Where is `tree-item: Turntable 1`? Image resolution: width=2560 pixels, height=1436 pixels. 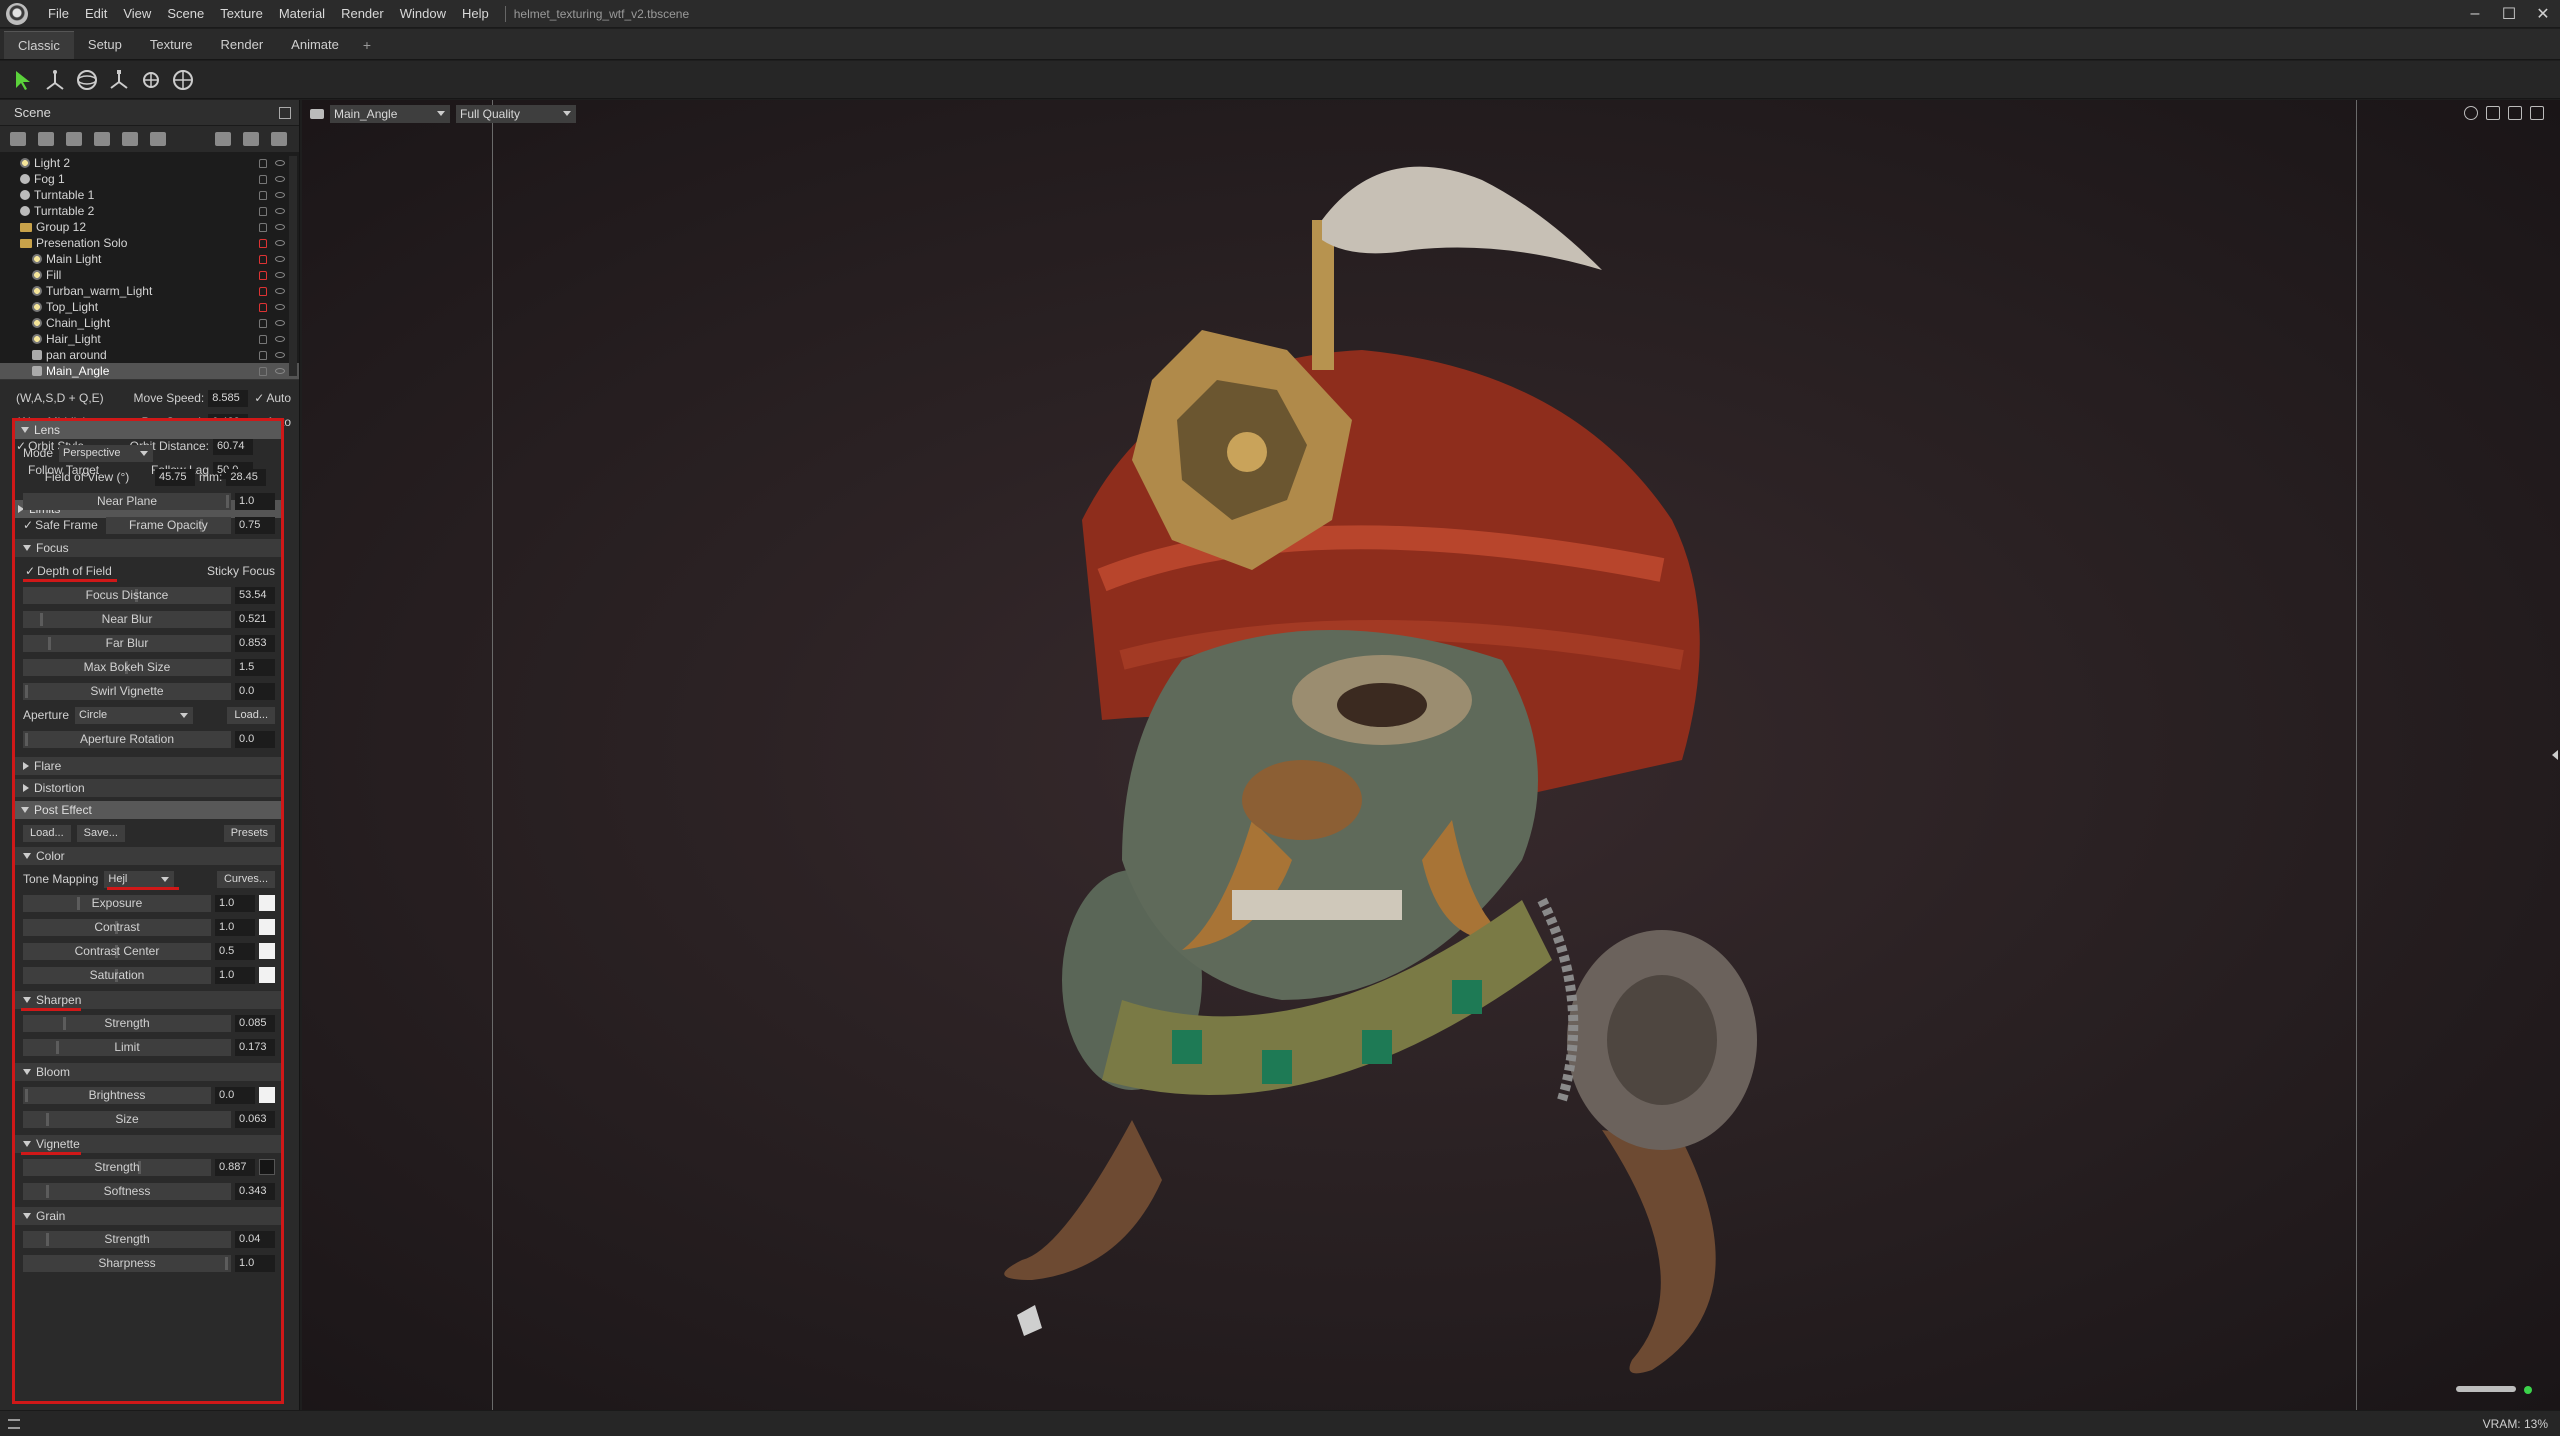 tree-item: Turntable 1 is located at coordinates (149, 195).